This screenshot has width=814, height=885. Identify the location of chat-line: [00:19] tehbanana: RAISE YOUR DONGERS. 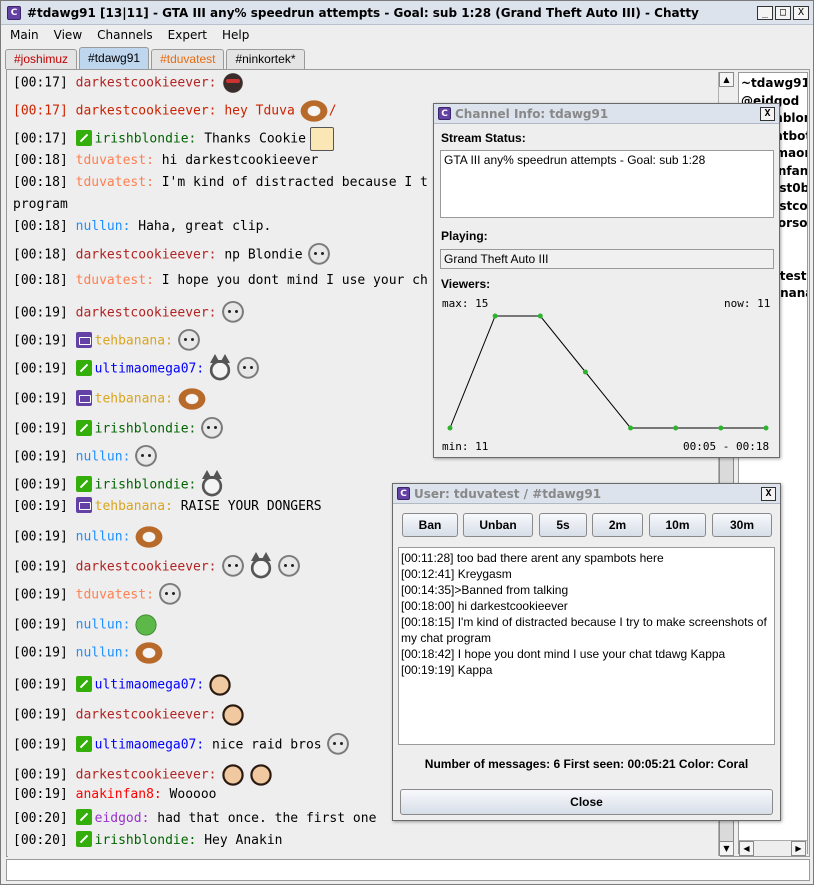
(167, 505).